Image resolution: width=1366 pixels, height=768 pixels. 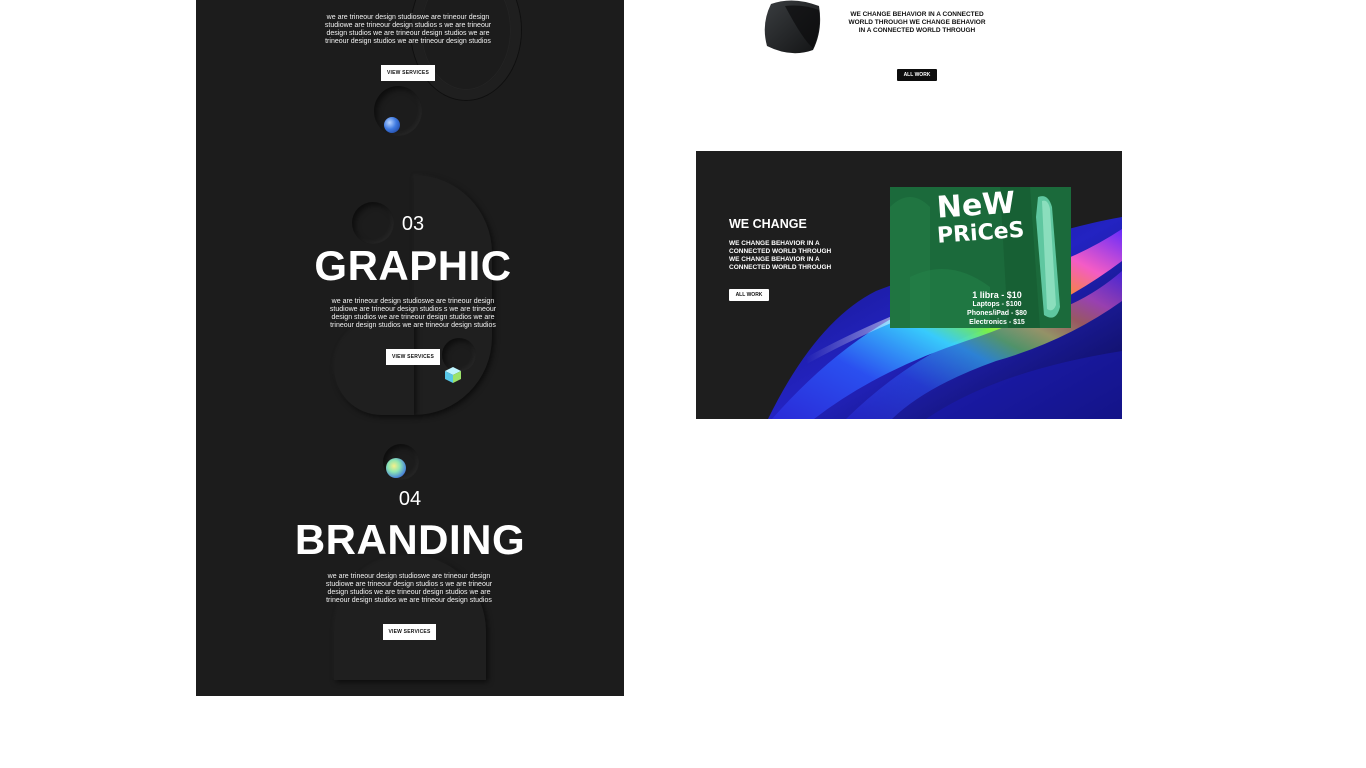 What do you see at coordinates (413, 265) in the screenshot?
I see `section-title-graphic: GRAPHIC` at bounding box center [413, 265].